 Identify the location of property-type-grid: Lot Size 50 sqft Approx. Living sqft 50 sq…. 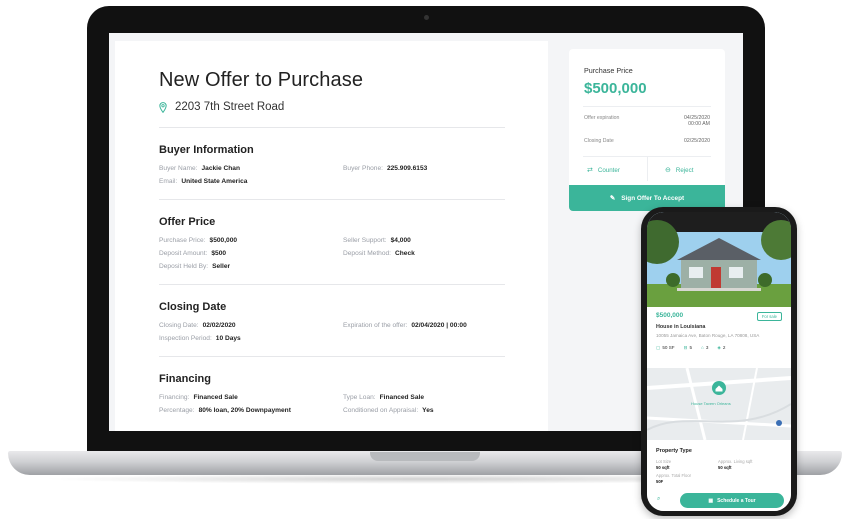
(719, 471).